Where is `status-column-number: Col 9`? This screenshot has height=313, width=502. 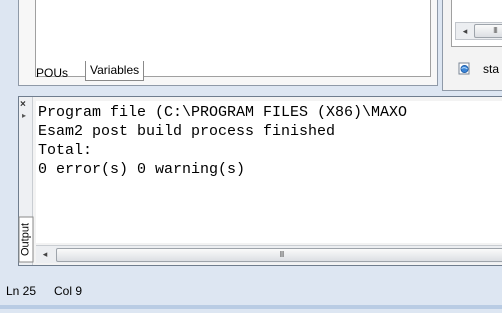 status-column-number: Col 9 is located at coordinates (68, 291).